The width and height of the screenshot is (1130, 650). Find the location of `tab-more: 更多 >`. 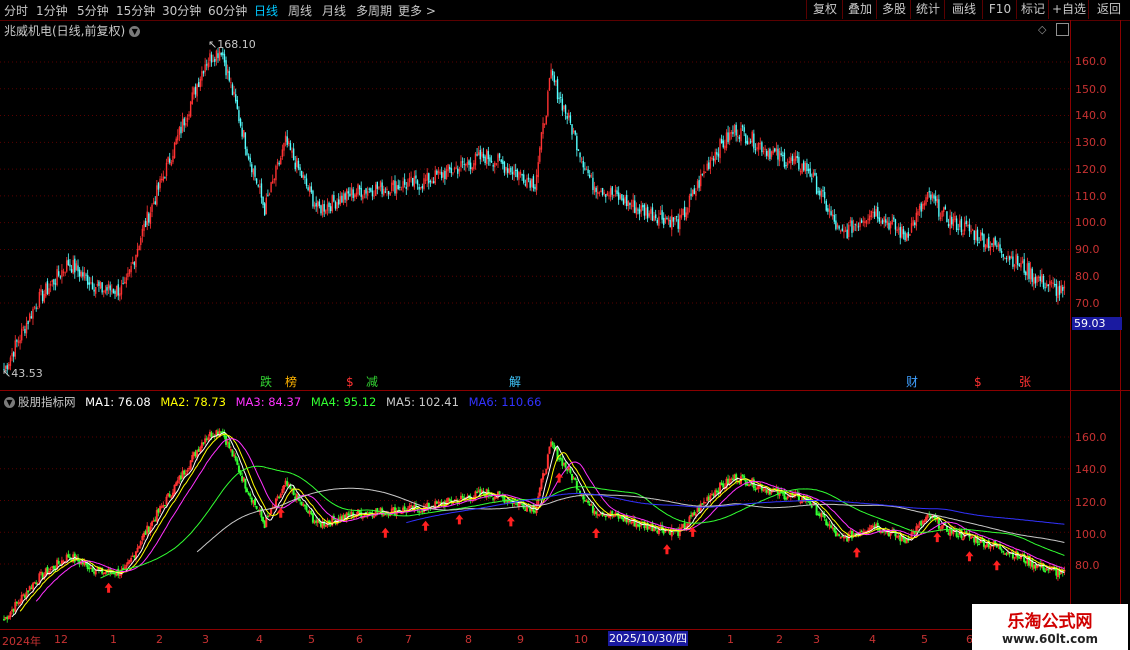

tab-more: 更多 > is located at coordinates (417, 10).